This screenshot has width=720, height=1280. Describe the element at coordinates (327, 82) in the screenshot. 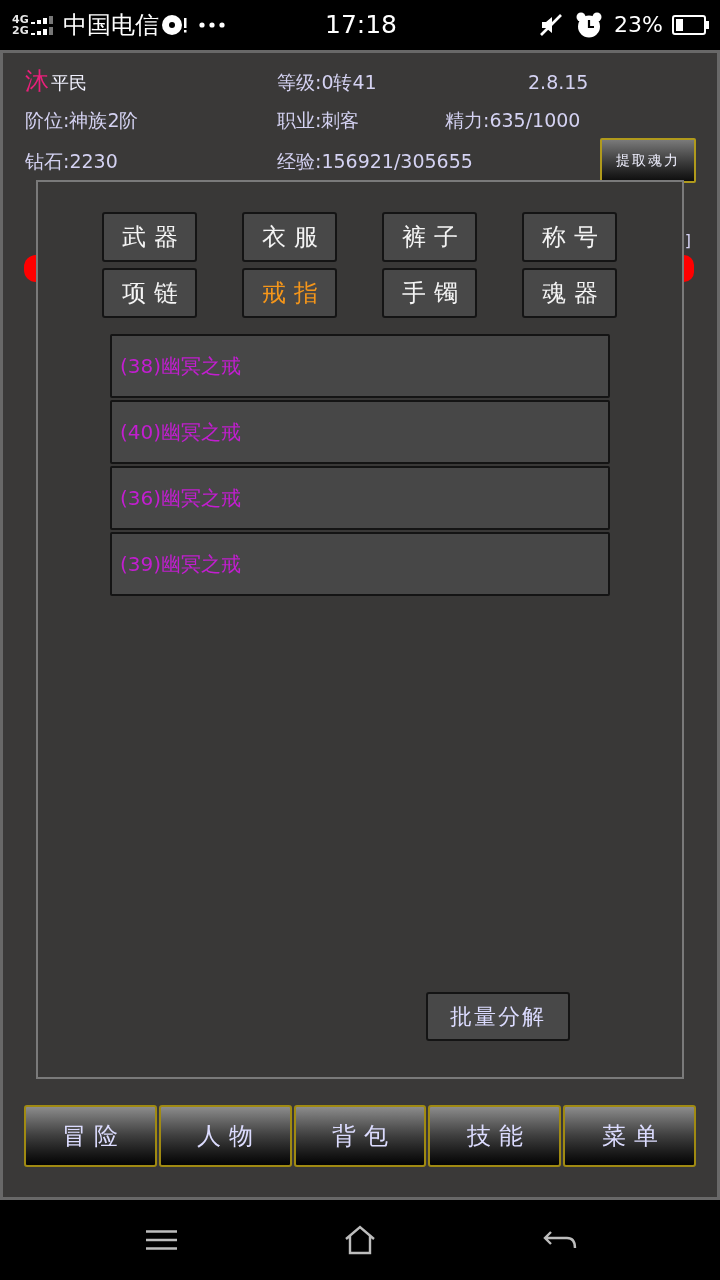

I see `level-text: 等级:0转41` at that location.